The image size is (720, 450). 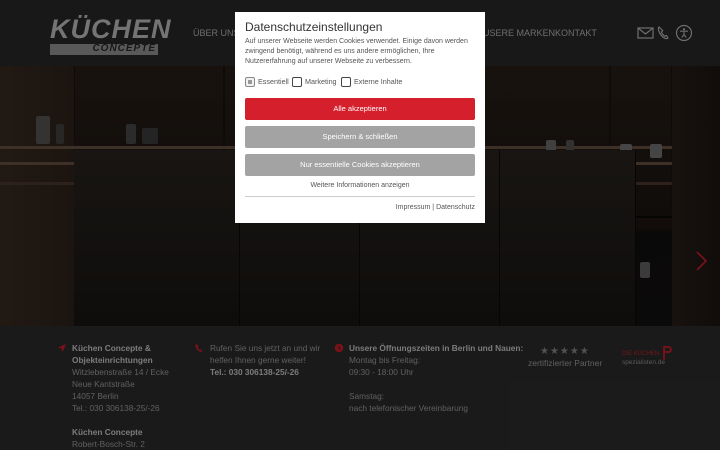 I want to click on datenschutz-link: Datenschutz, so click(x=455, y=207).